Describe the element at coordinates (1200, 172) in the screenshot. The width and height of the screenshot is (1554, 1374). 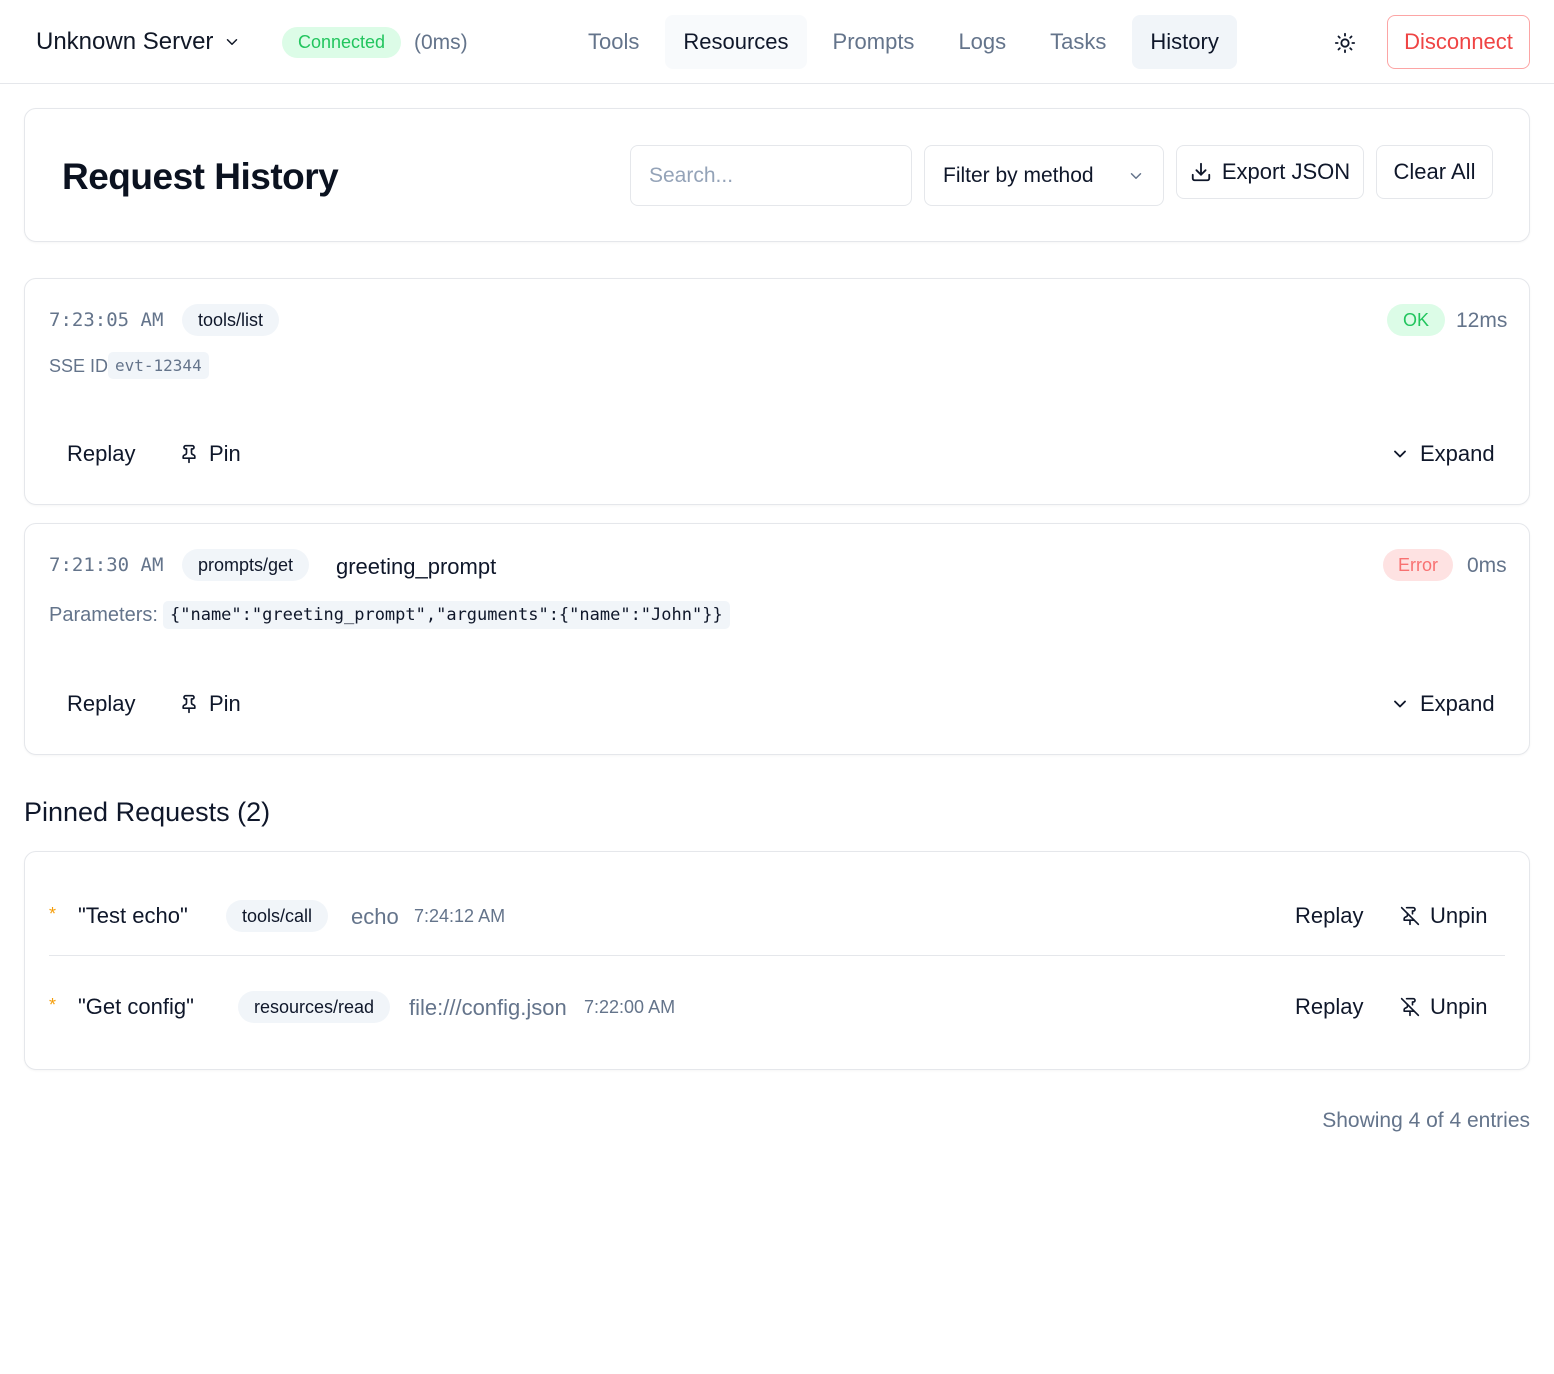
I see `download-icon` at that location.